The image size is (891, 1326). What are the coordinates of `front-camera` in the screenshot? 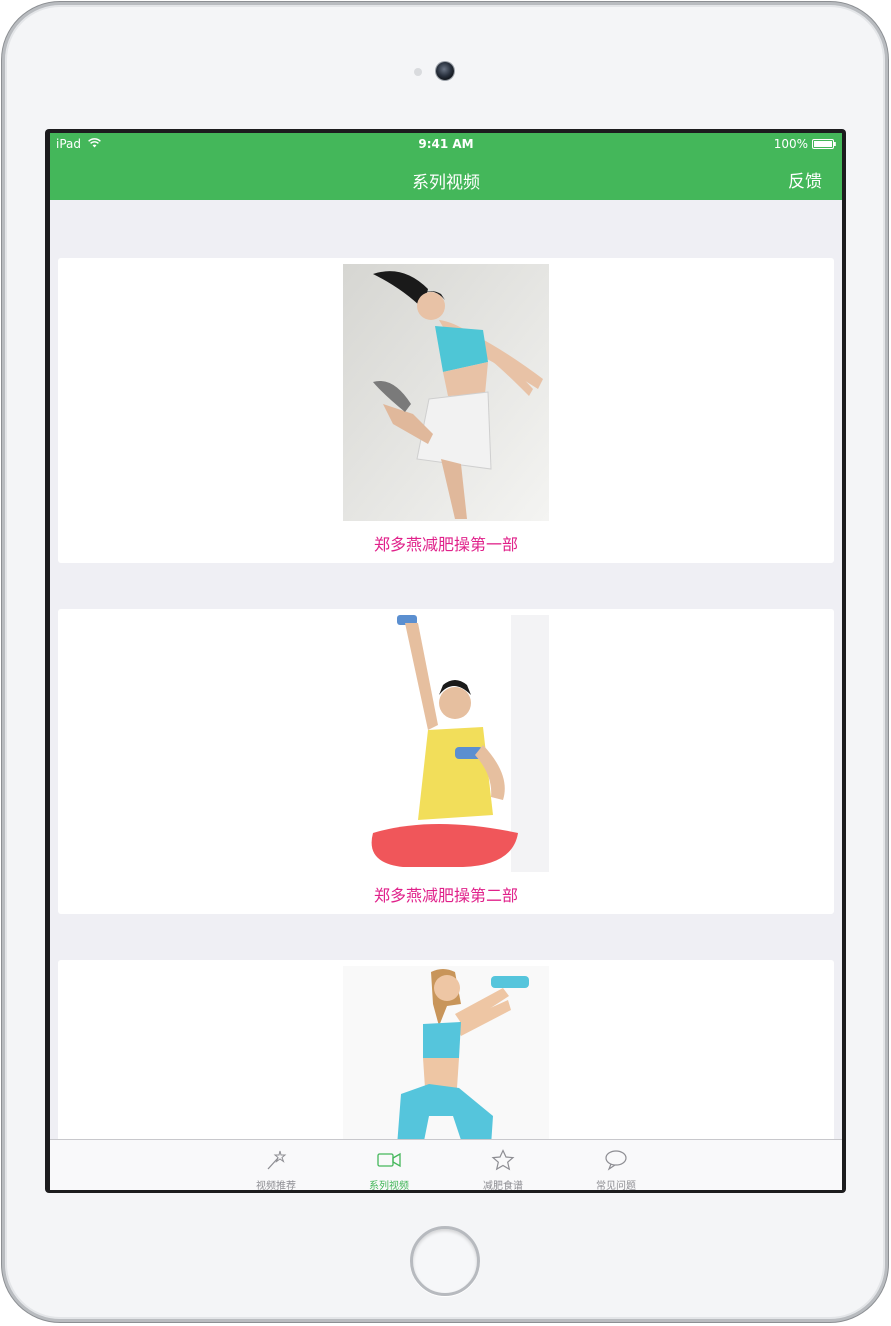 It's located at (445, 71).